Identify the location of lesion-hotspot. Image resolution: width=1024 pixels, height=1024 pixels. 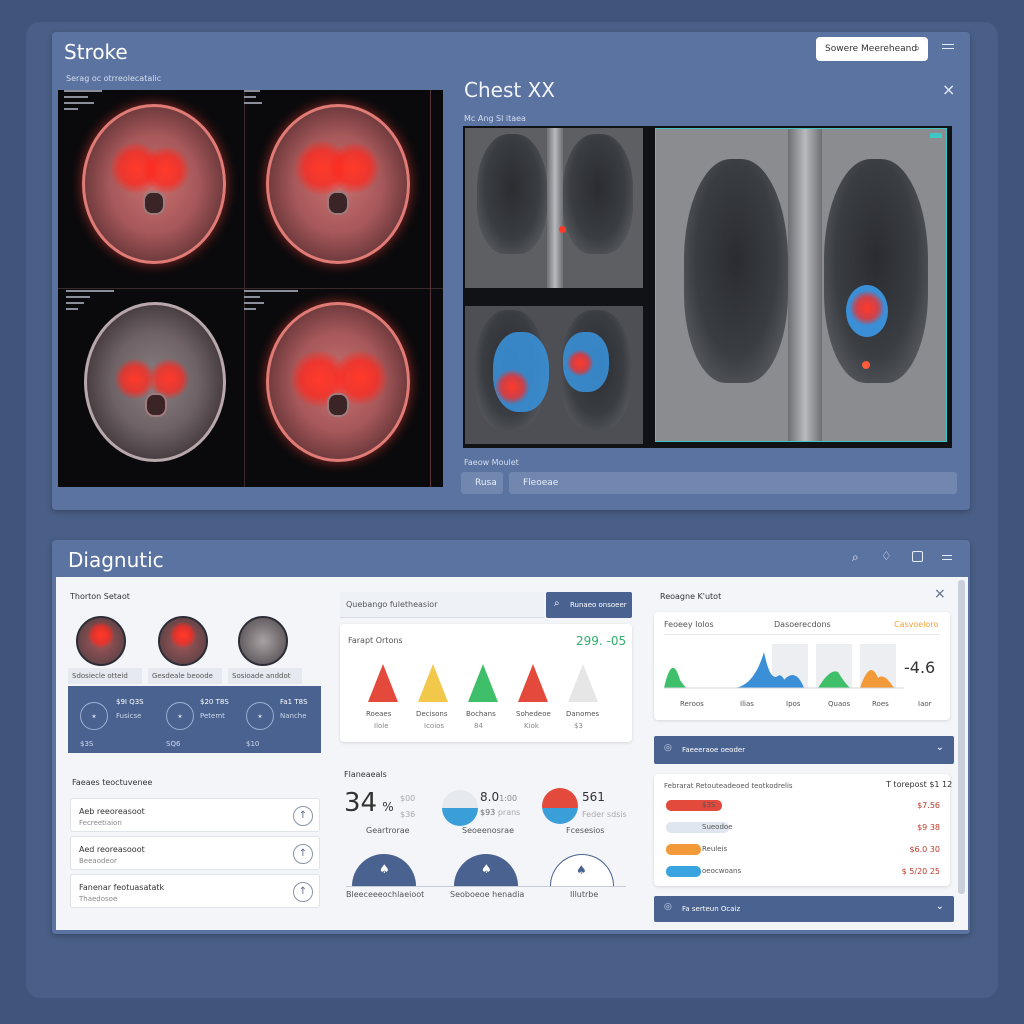
(101, 635).